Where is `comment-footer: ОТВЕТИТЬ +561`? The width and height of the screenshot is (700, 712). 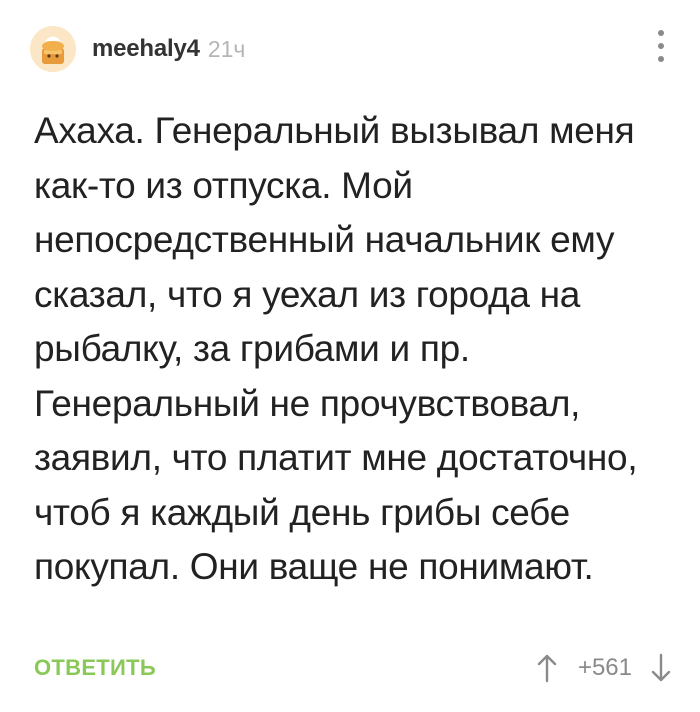
comment-footer: ОТВЕТИТЬ +561 is located at coordinates (353, 668).